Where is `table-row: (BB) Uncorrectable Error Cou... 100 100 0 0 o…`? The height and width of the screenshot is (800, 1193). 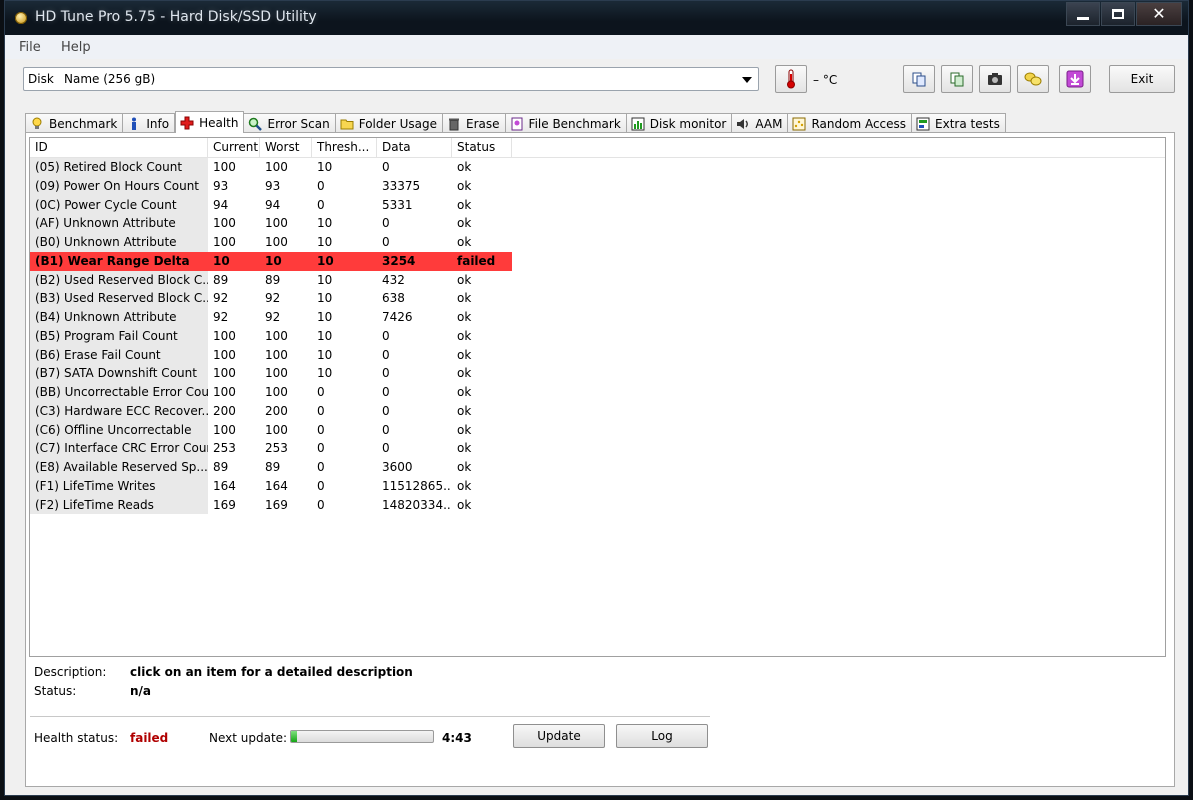 table-row: (BB) Uncorrectable Error Cou... 100 100 0 0 o… is located at coordinates (597, 392).